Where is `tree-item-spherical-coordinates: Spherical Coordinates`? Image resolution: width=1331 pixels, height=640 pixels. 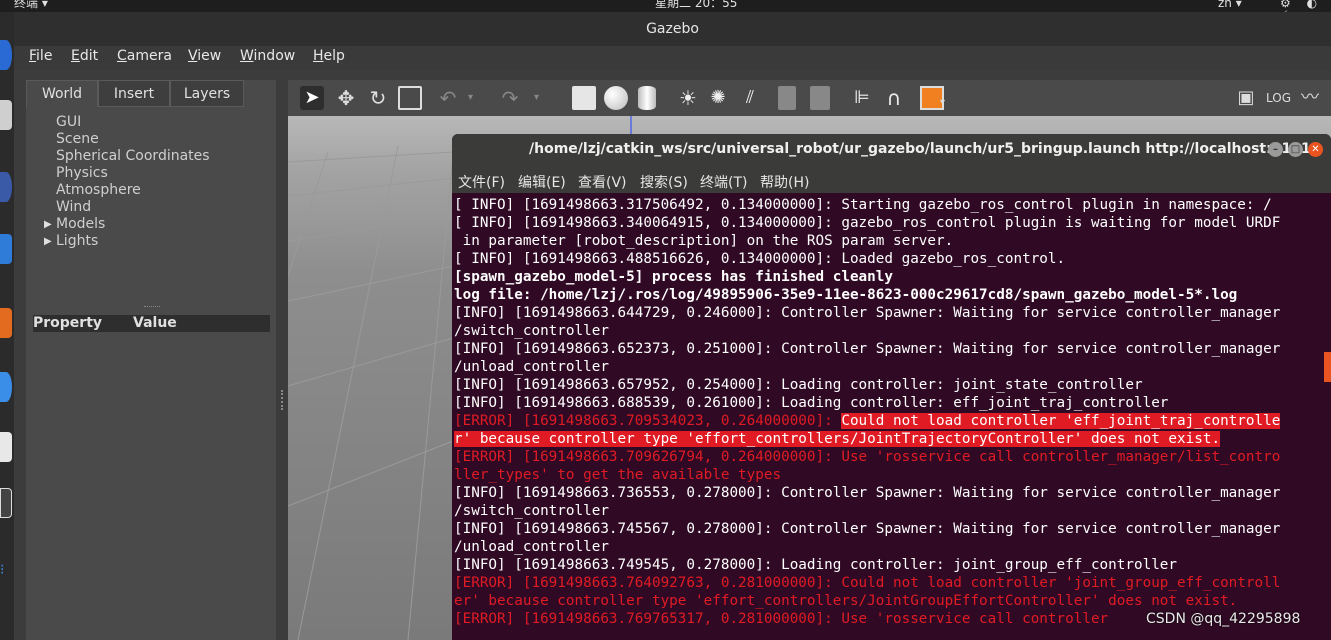 tree-item-spherical-coordinates: Spherical Coordinates is located at coordinates (133, 156).